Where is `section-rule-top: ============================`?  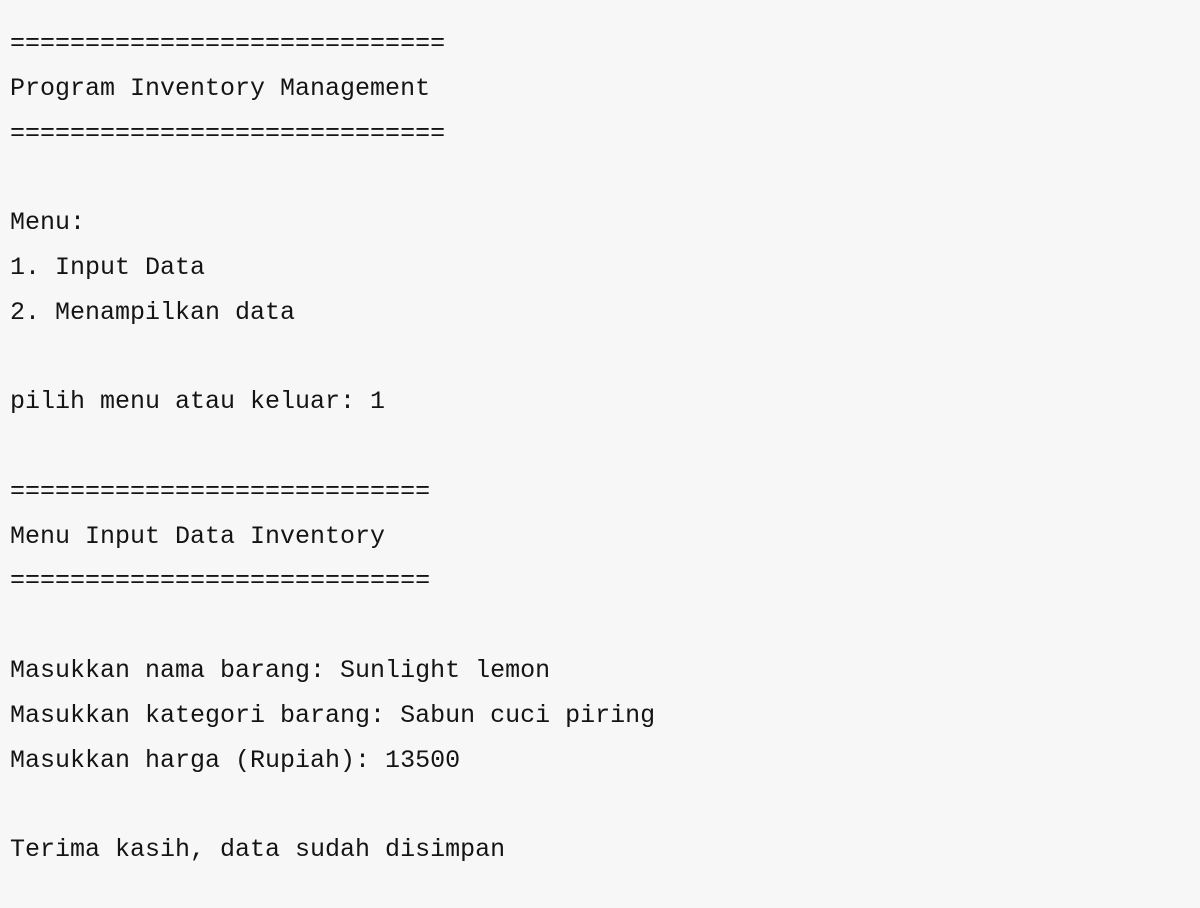
section-rule-top: ============================ is located at coordinates (220, 491).